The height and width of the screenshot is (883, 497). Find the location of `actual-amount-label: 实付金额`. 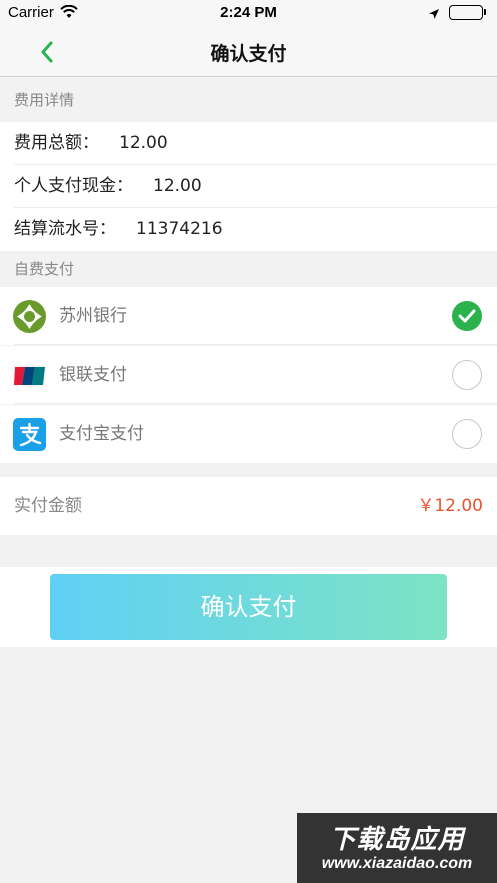

actual-amount-label: 实付金额 is located at coordinates (48, 506).